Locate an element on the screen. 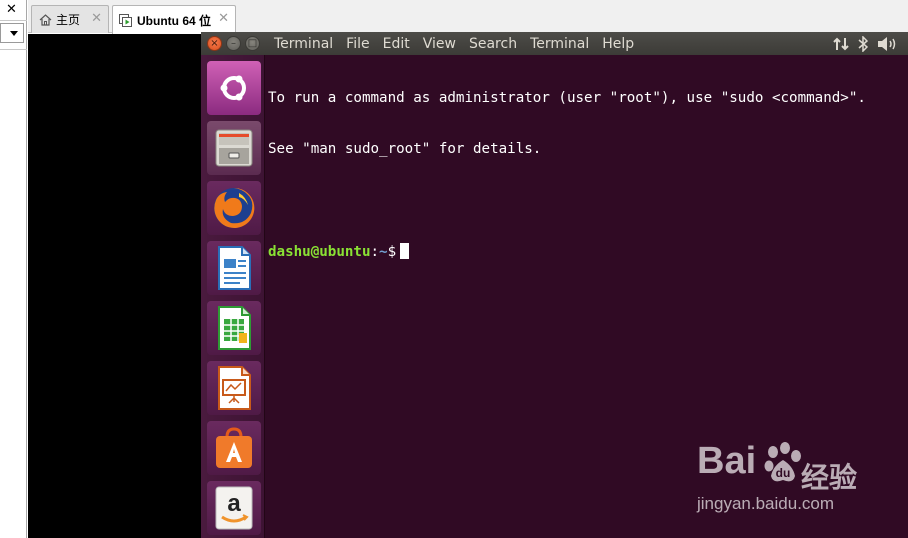 This screenshot has width=908, height=538. watermark-brand: Bai is located at coordinates (727, 461).